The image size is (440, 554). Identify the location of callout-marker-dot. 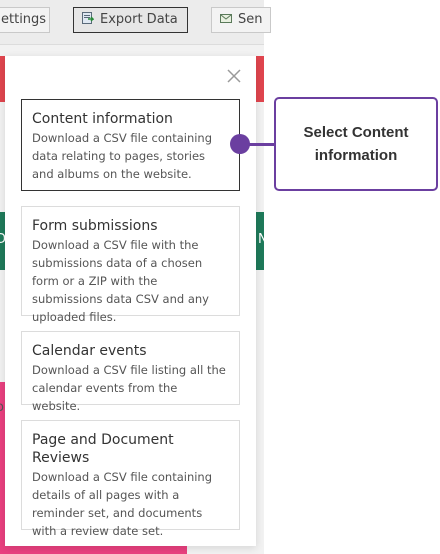
(240, 144).